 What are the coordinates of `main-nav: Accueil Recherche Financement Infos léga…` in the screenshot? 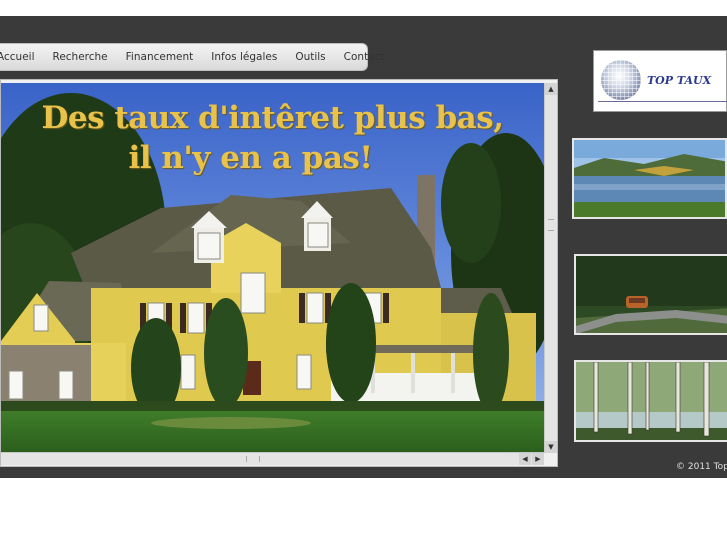 It's located at (192, 57).